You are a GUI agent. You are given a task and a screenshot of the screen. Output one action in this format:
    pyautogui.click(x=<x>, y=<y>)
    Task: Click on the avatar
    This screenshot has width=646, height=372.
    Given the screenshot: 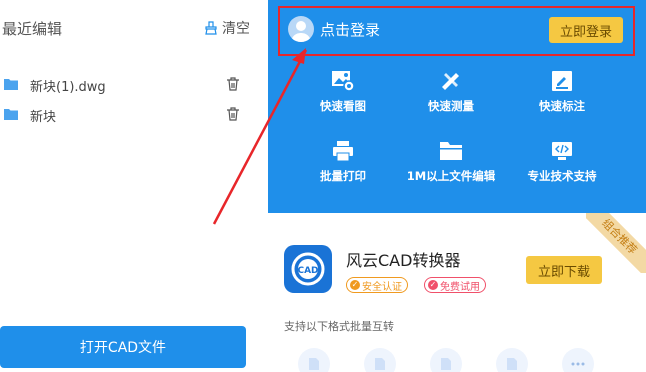 What is the action you would take?
    pyautogui.click(x=301, y=29)
    